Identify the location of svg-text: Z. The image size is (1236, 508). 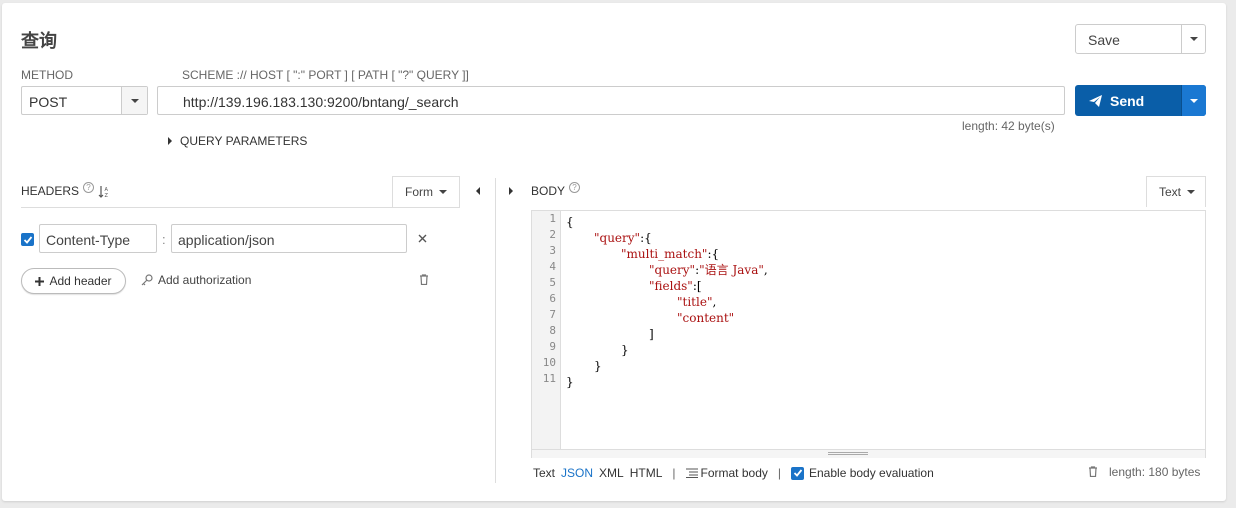
(107, 195).